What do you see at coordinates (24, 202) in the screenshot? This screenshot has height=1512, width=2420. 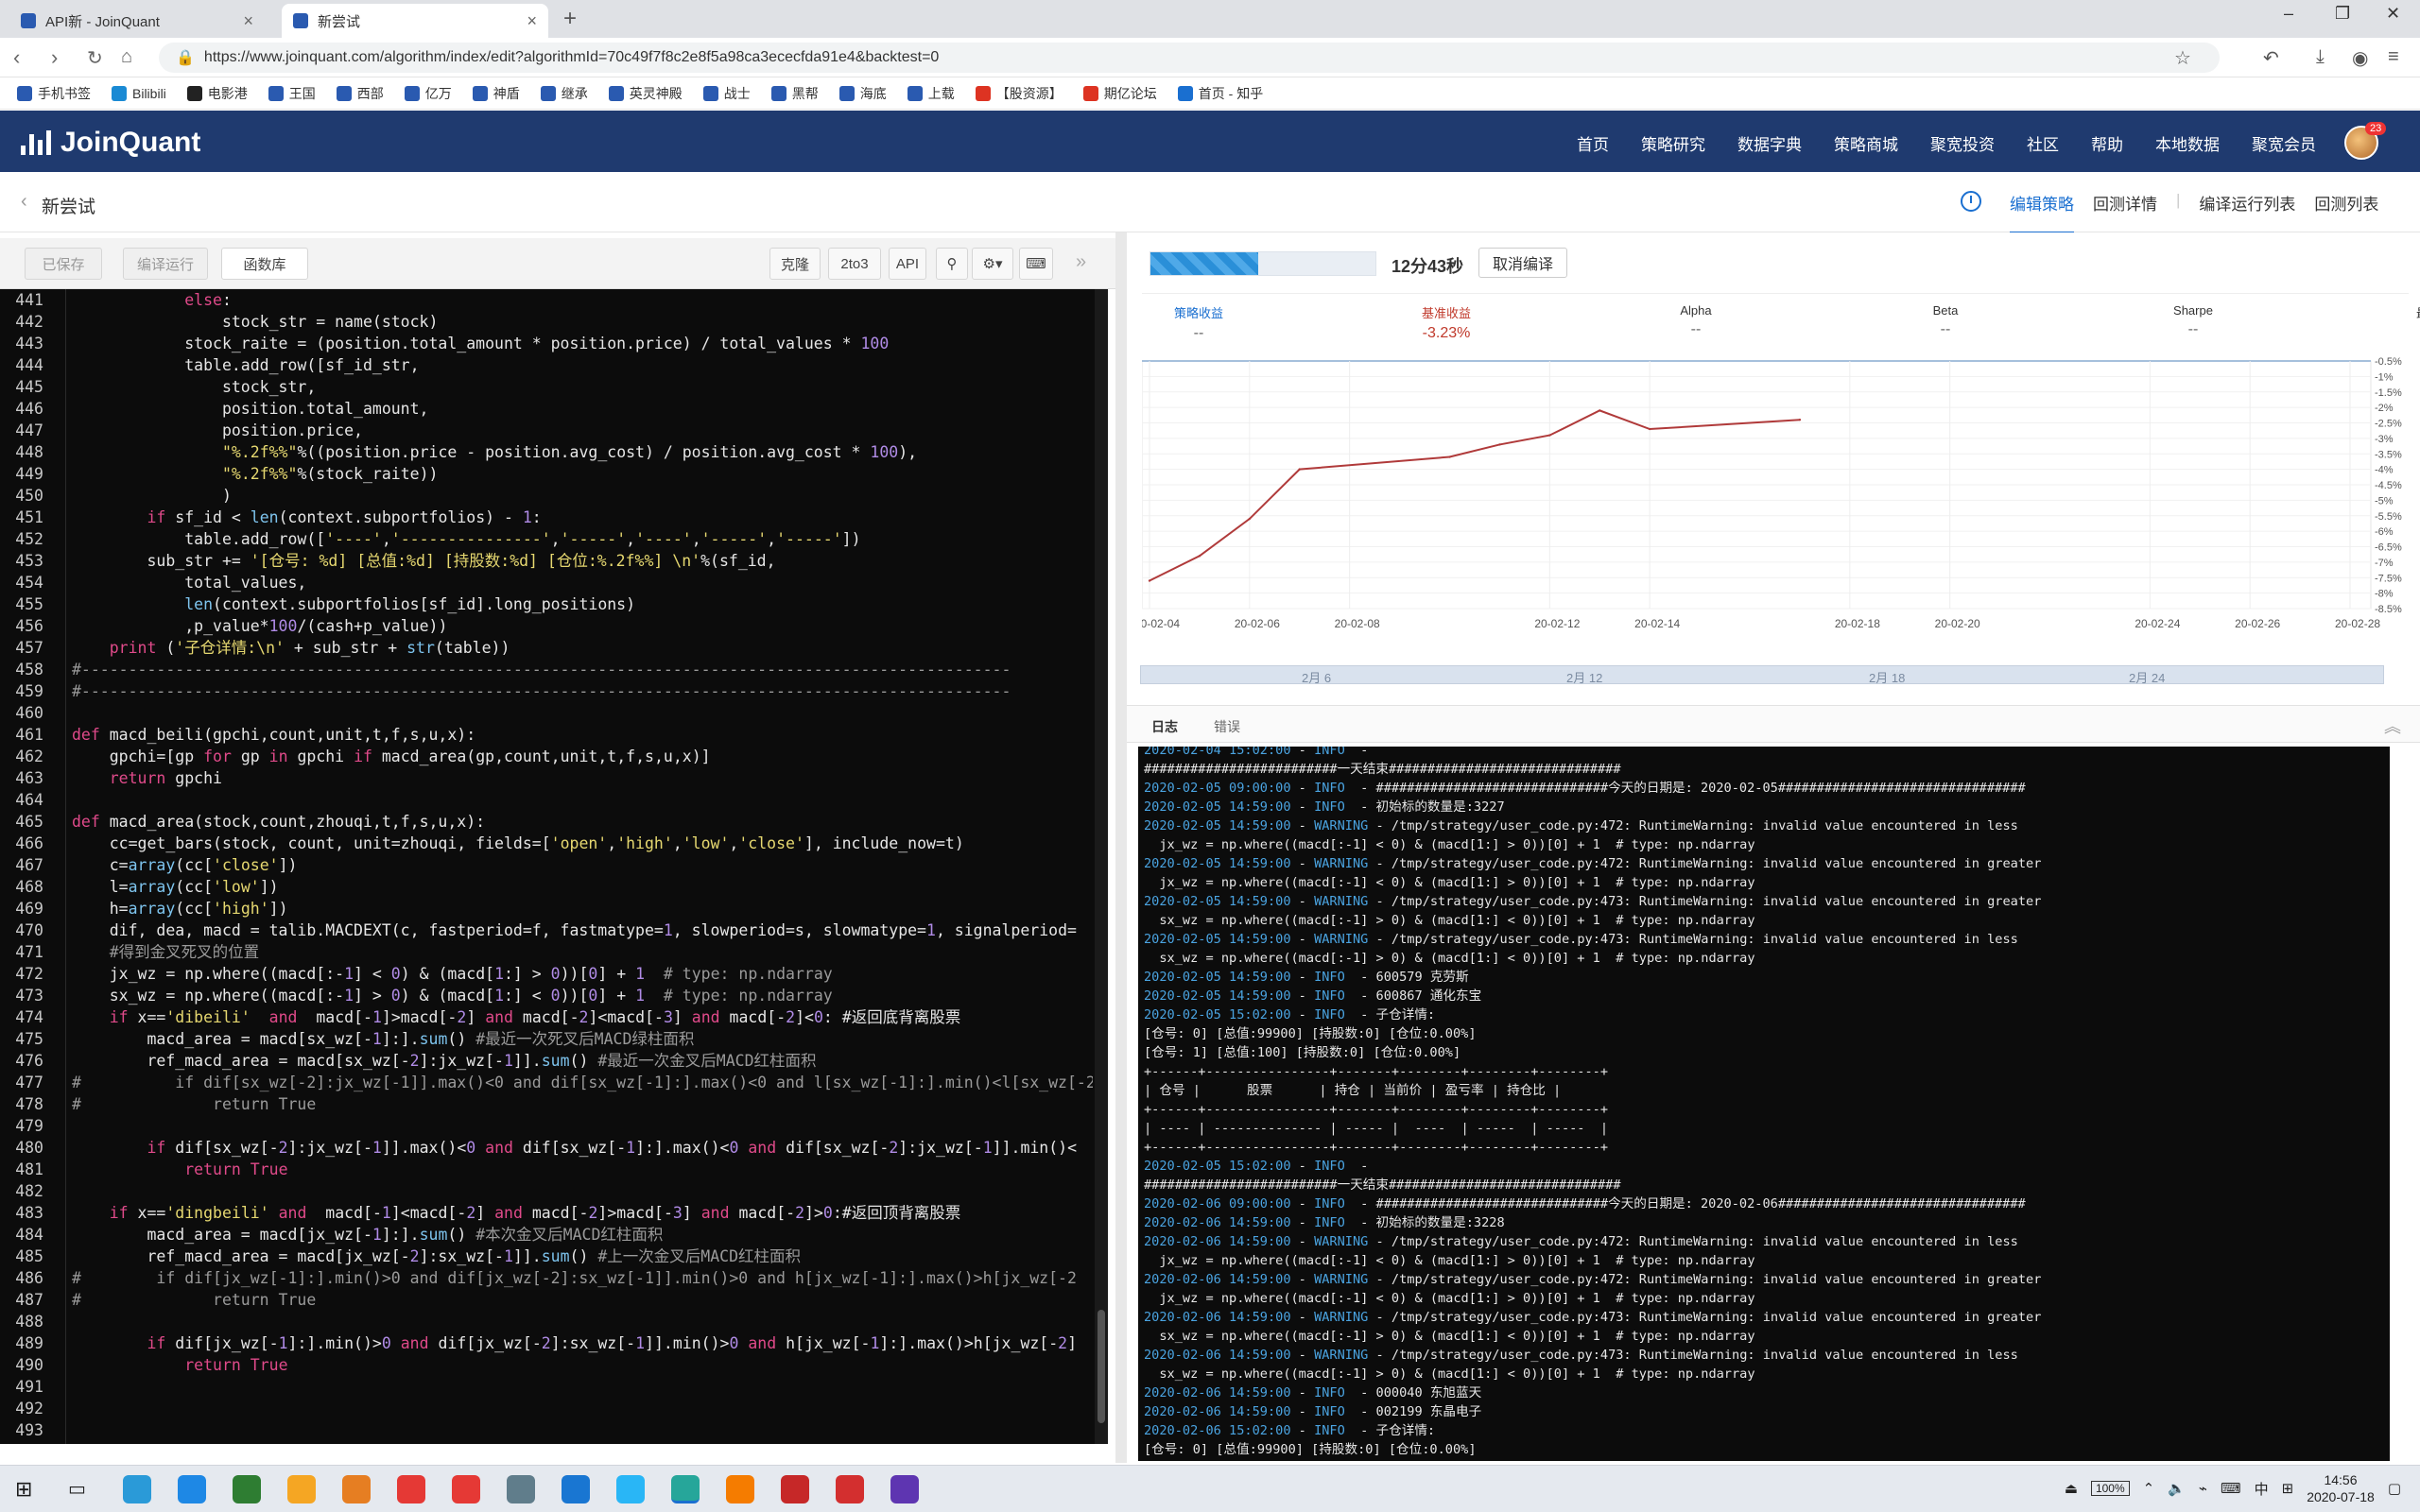 I see `back-arrow-icon: ‹` at bounding box center [24, 202].